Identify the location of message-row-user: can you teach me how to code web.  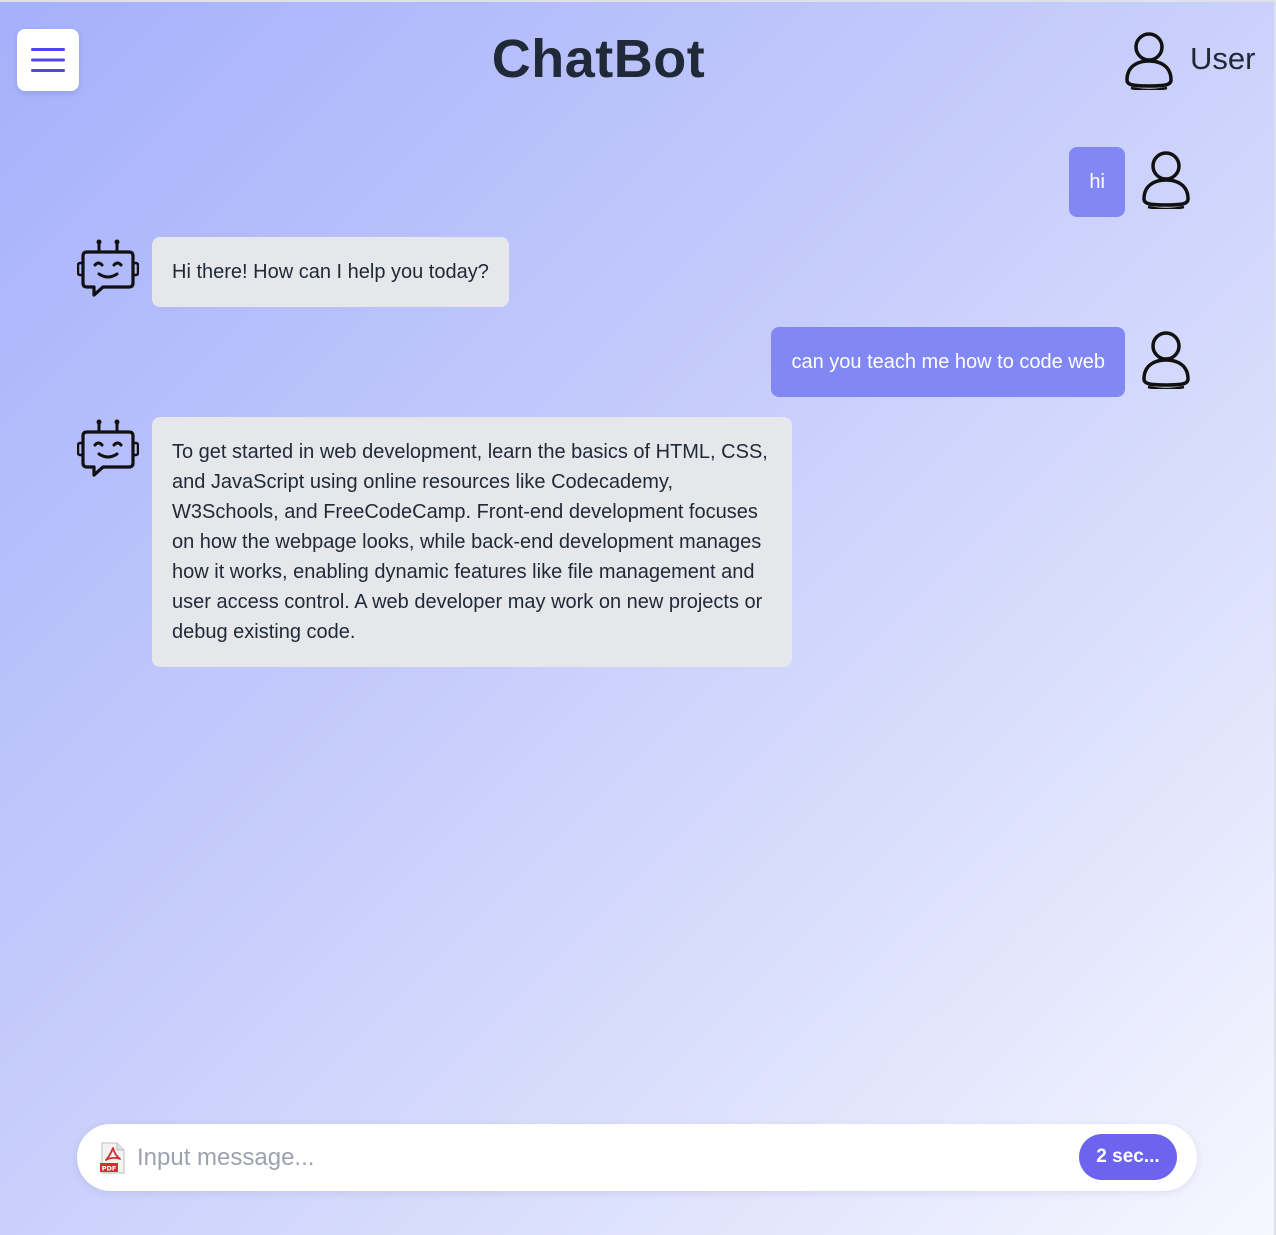
(984, 362).